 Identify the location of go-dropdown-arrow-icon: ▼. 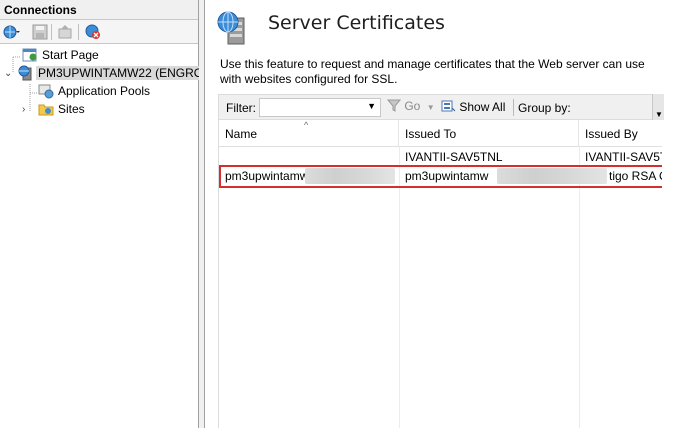
(431, 107).